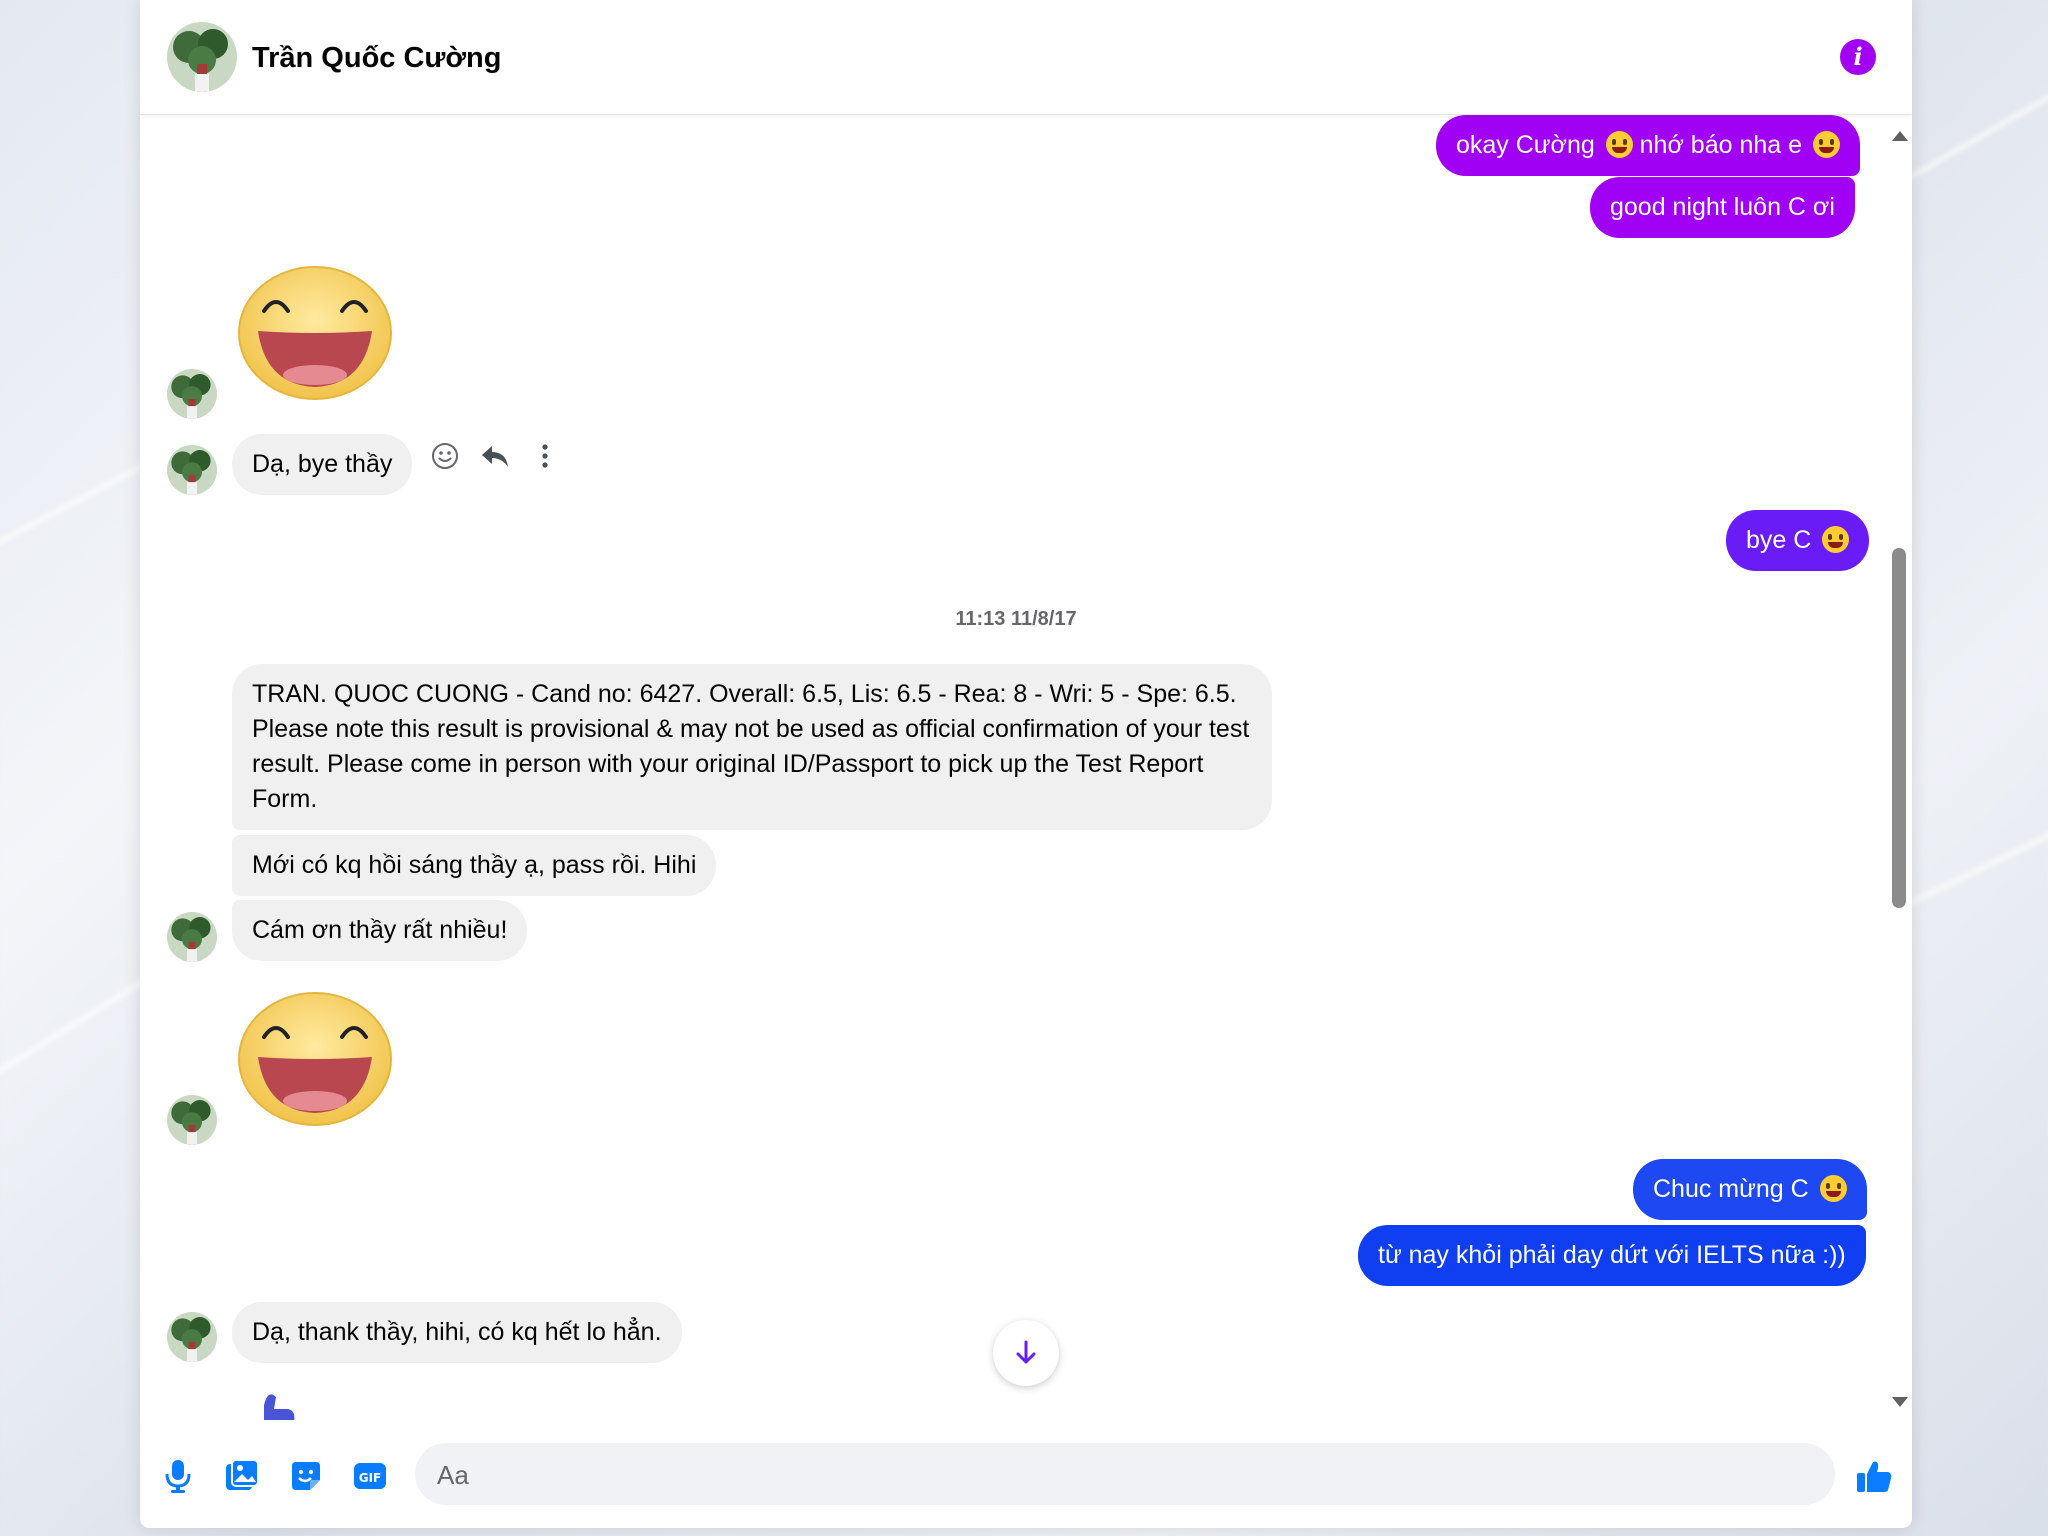 The width and height of the screenshot is (2048, 1536). I want to click on blush-emoji-icon, so click(1826, 144).